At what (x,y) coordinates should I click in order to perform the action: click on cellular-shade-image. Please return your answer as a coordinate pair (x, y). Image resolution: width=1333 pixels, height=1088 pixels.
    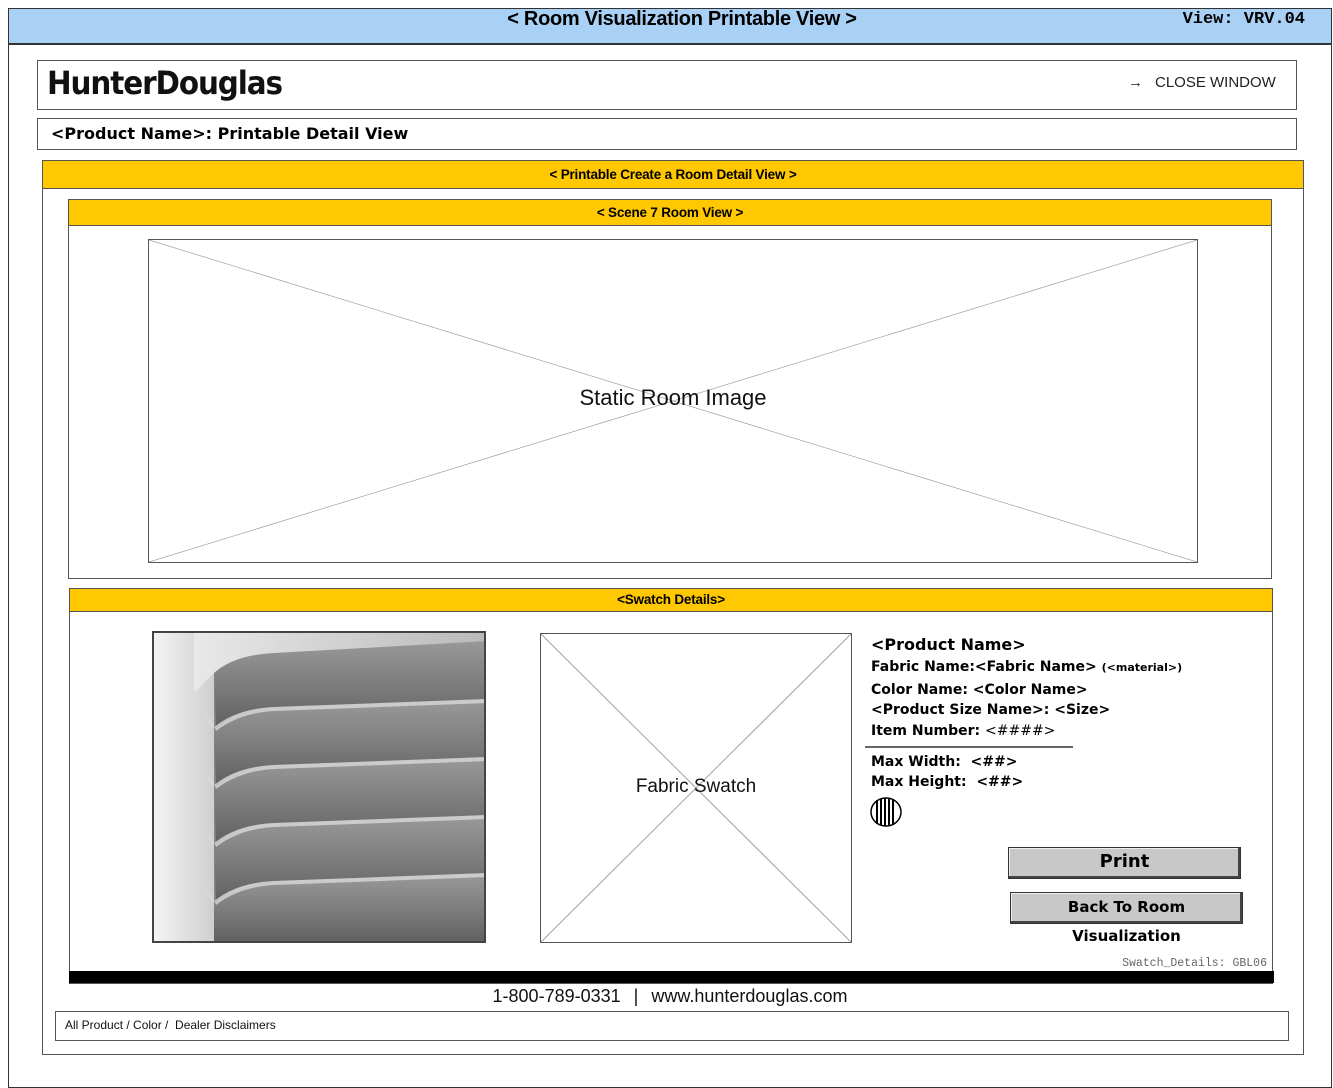
    Looking at the image, I should click on (319, 787).